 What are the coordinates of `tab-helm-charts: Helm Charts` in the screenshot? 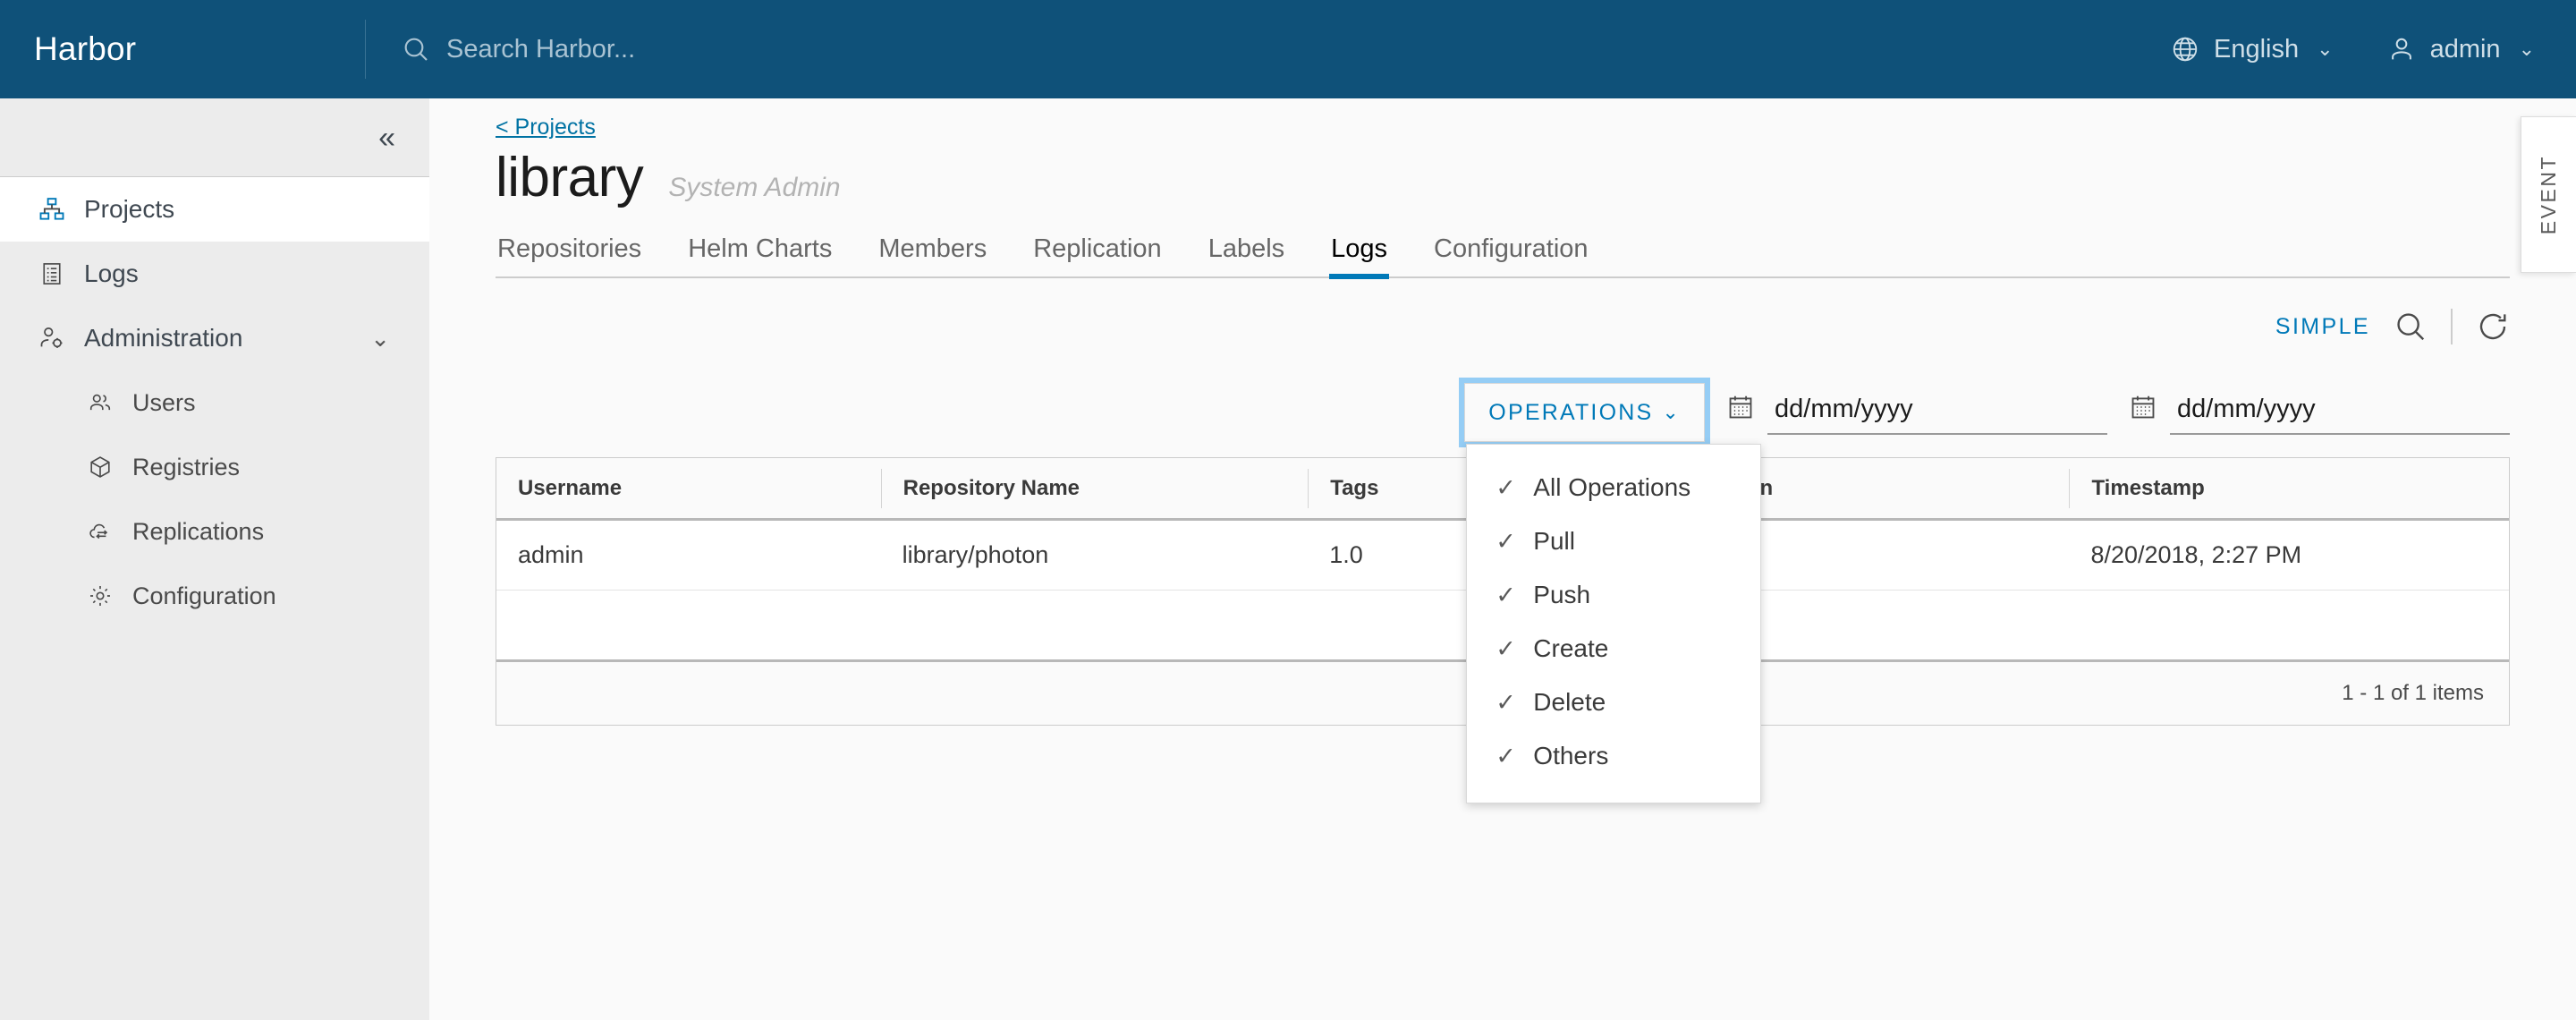 It's located at (760, 252).